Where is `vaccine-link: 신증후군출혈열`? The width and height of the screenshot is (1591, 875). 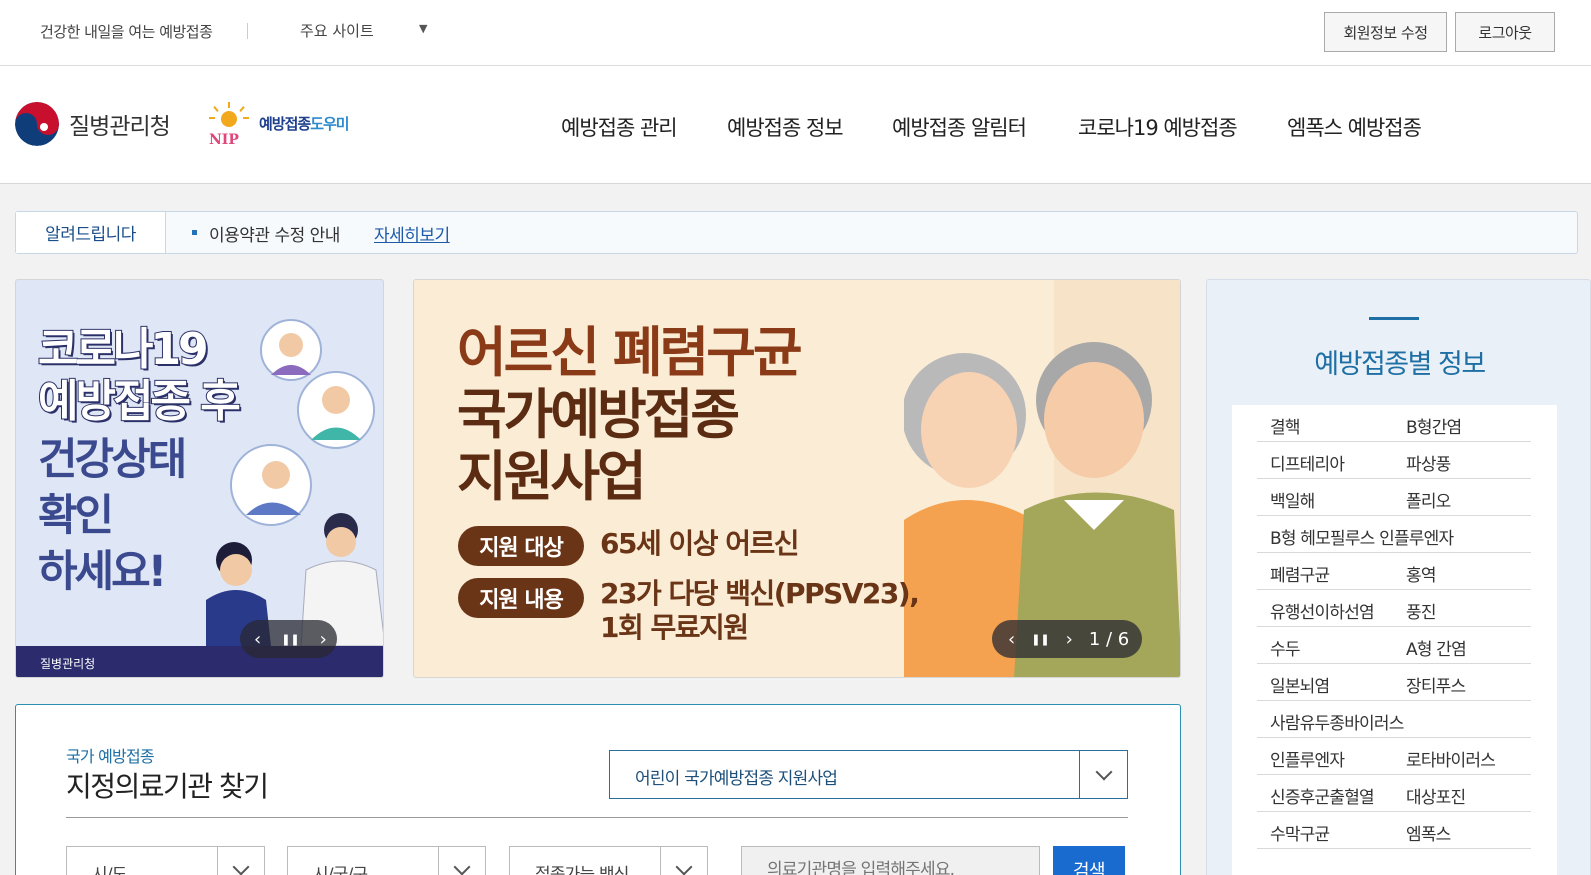
vaccine-link: 신증후군출혈열 is located at coordinates (1322, 795).